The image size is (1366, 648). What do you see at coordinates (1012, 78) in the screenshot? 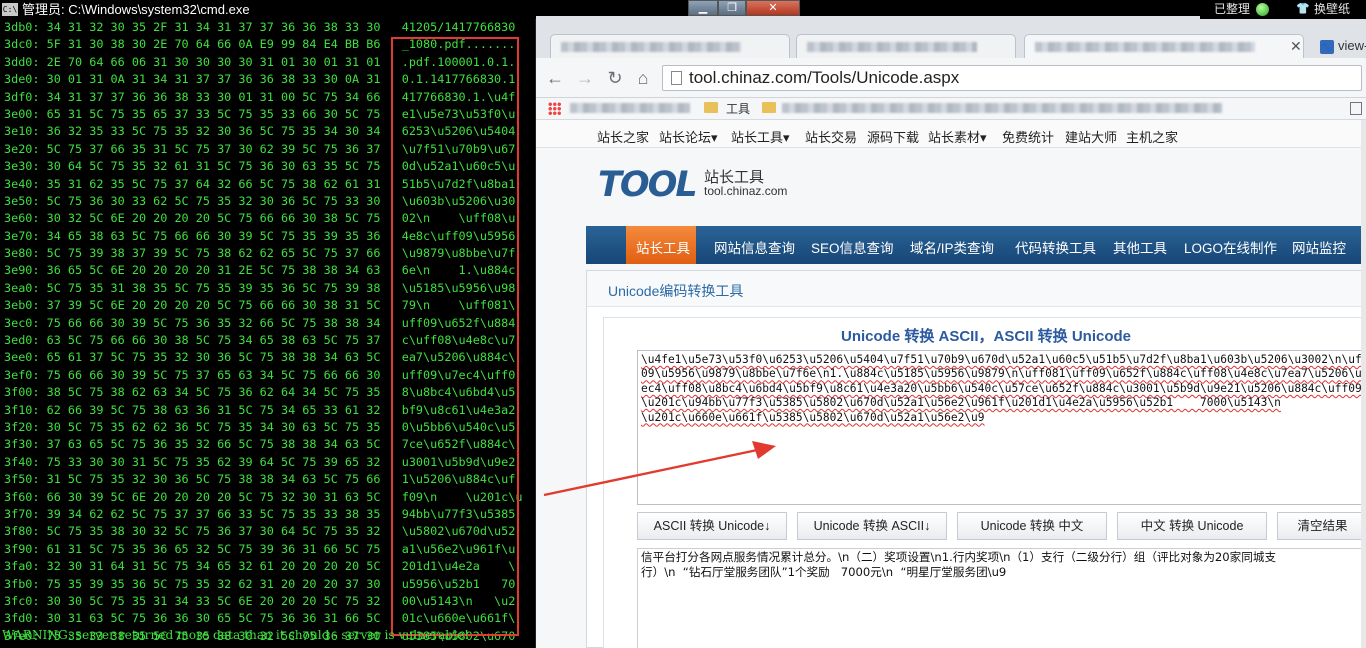
I see `address-bar: tool.chinaz.com/Tools/Unicode.aspx` at bounding box center [1012, 78].